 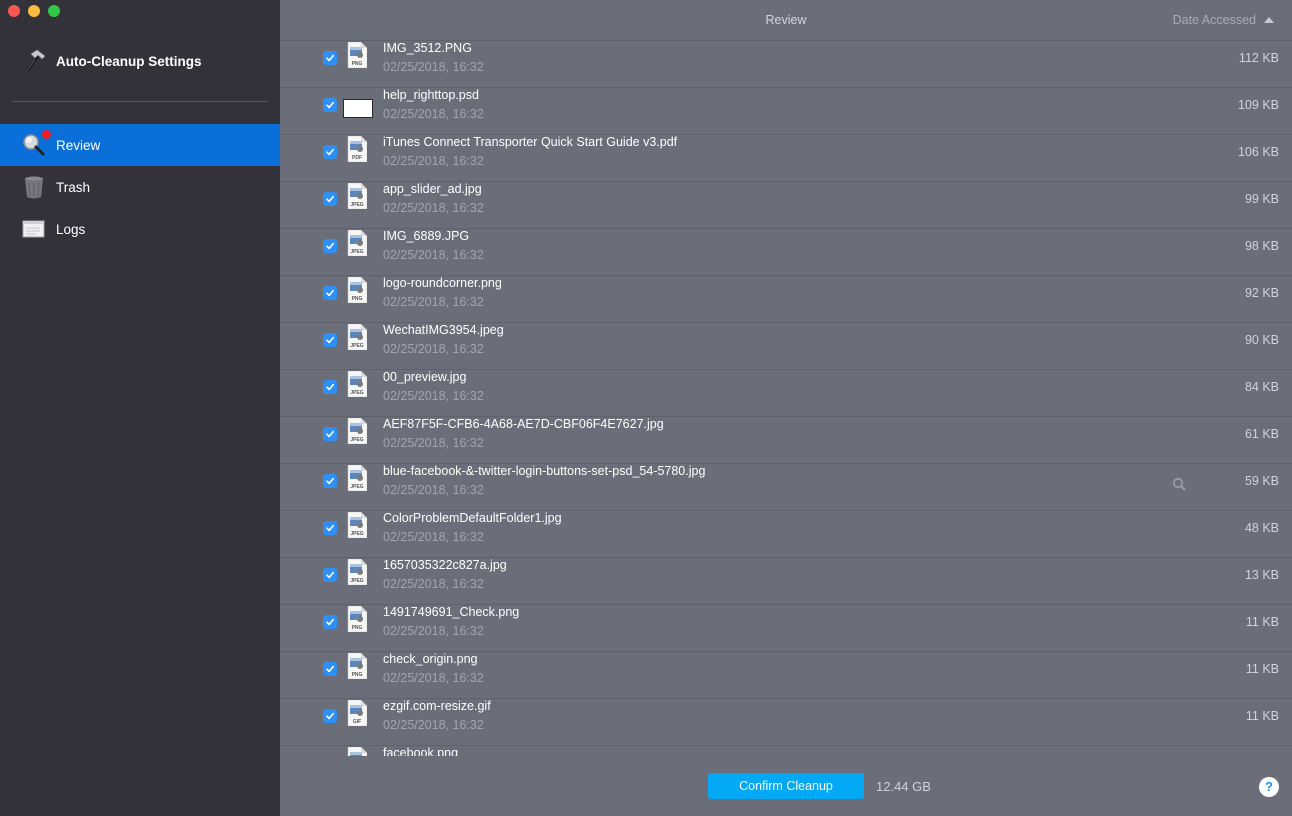 I want to click on file-name: check_origin.png, so click(x=430, y=659).